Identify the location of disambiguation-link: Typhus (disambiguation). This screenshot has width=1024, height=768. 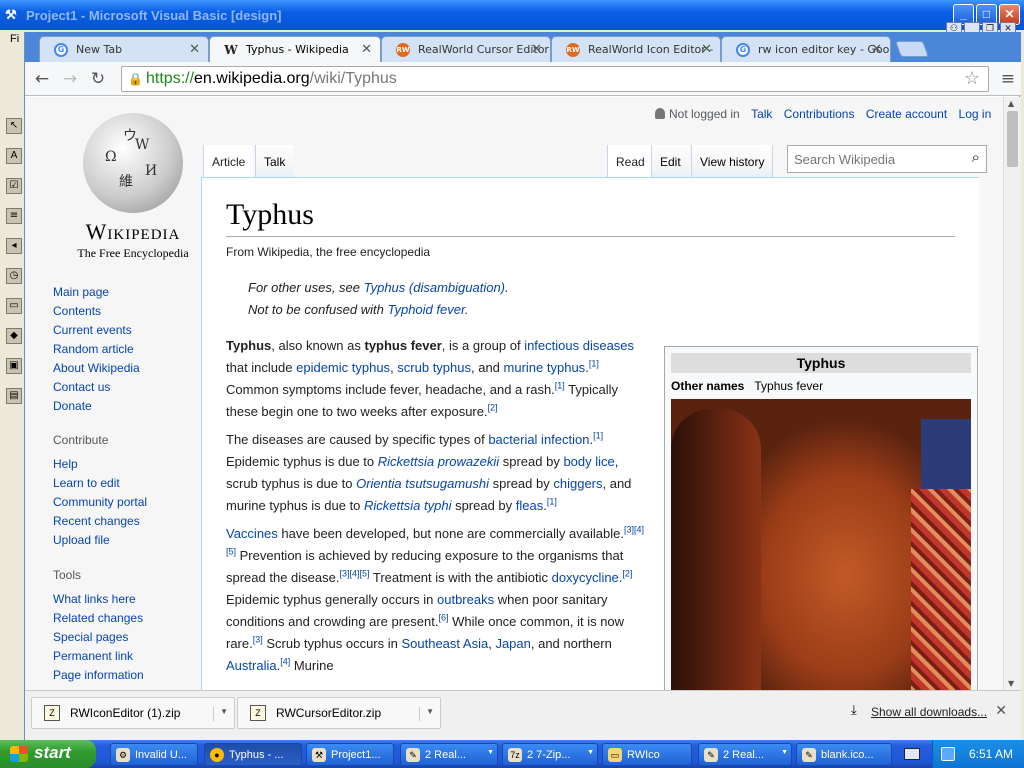
(434, 287).